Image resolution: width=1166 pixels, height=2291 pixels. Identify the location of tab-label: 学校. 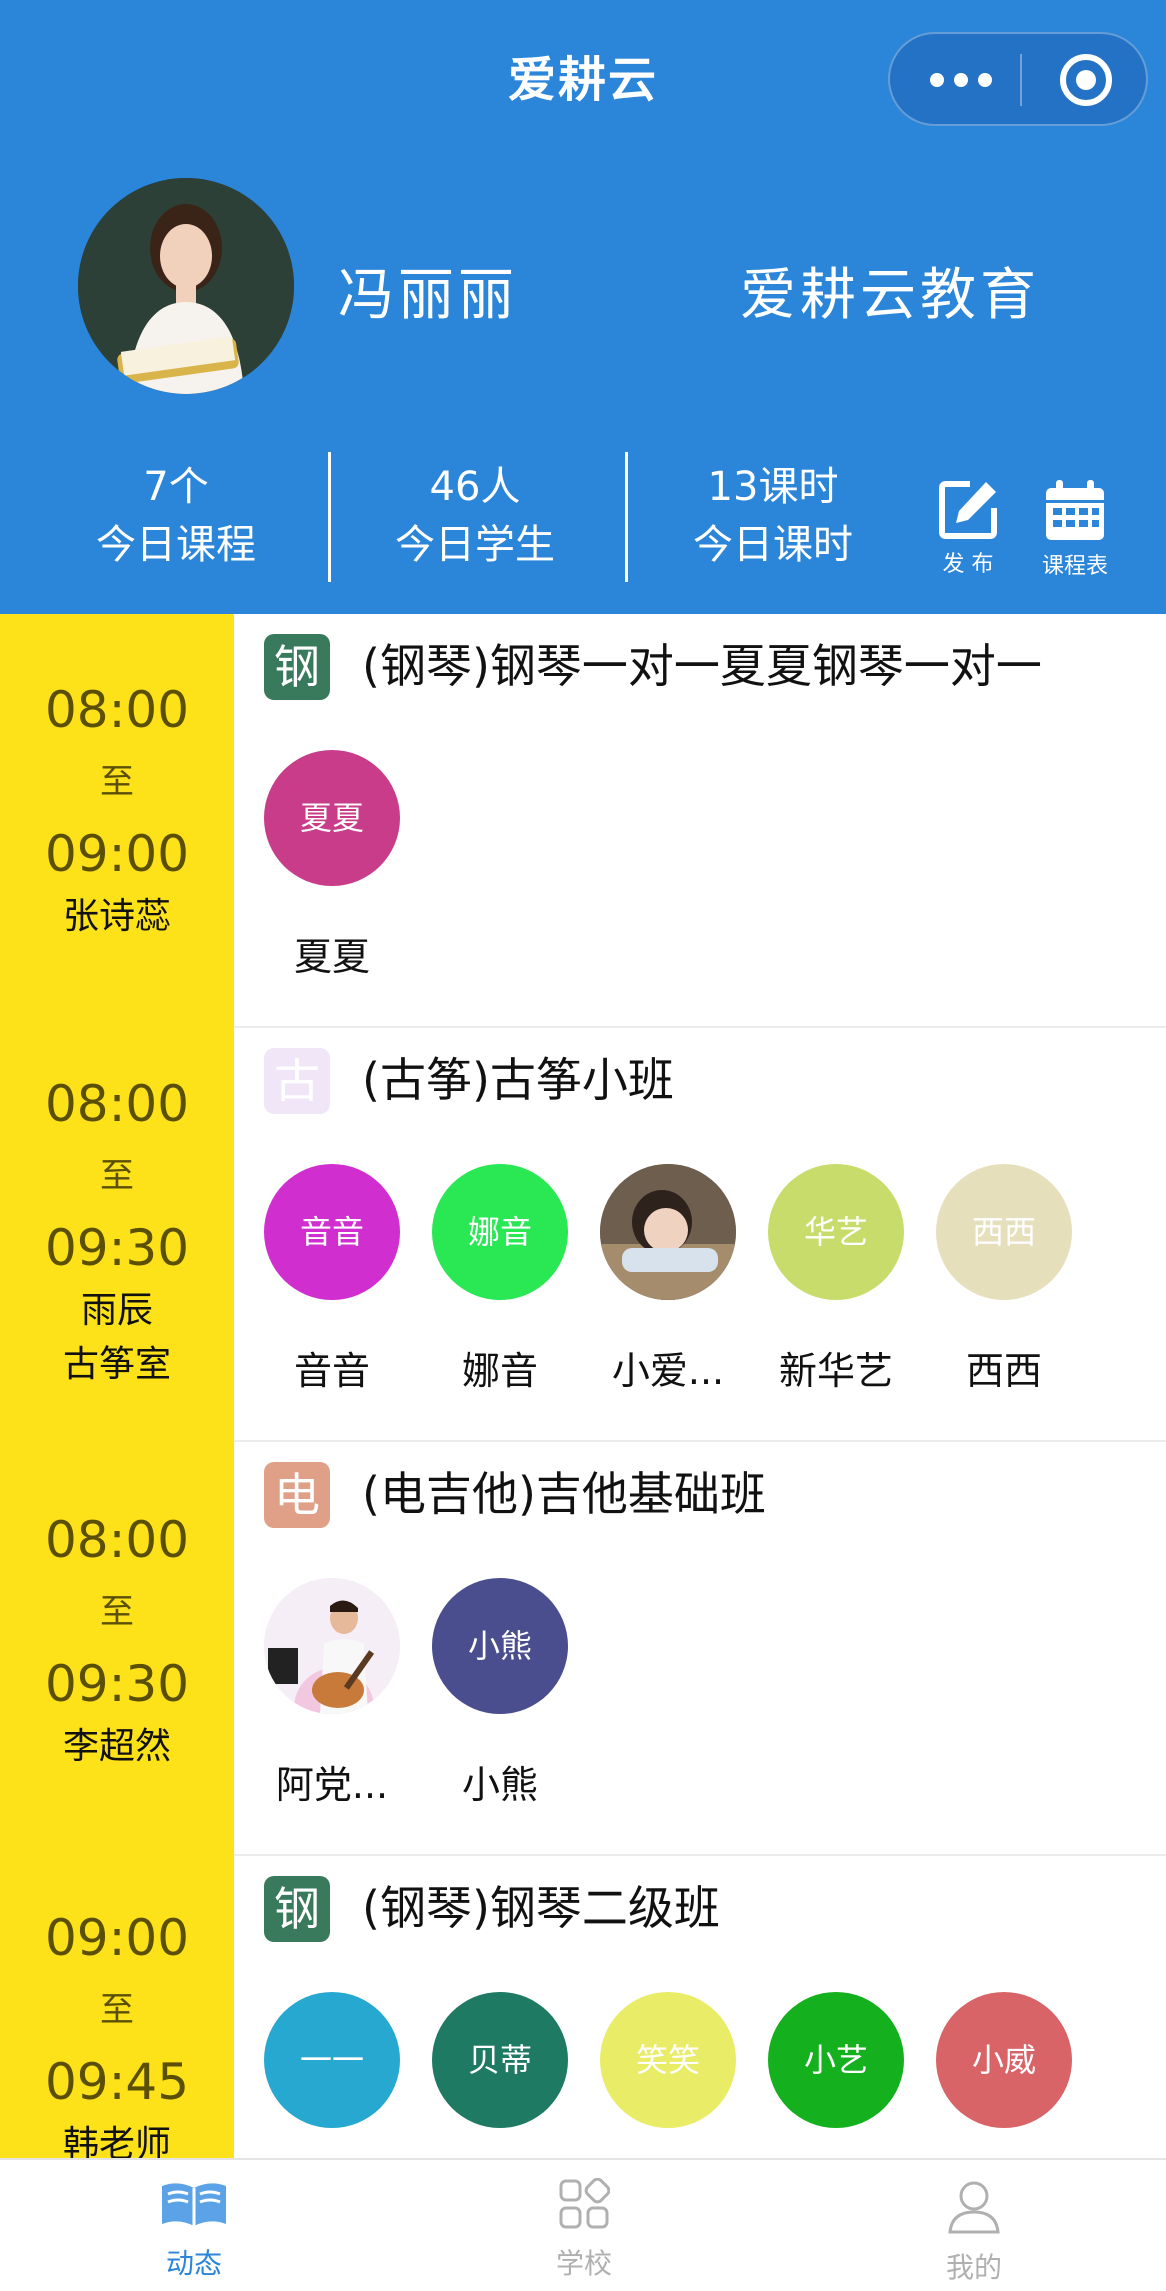
(583, 2263).